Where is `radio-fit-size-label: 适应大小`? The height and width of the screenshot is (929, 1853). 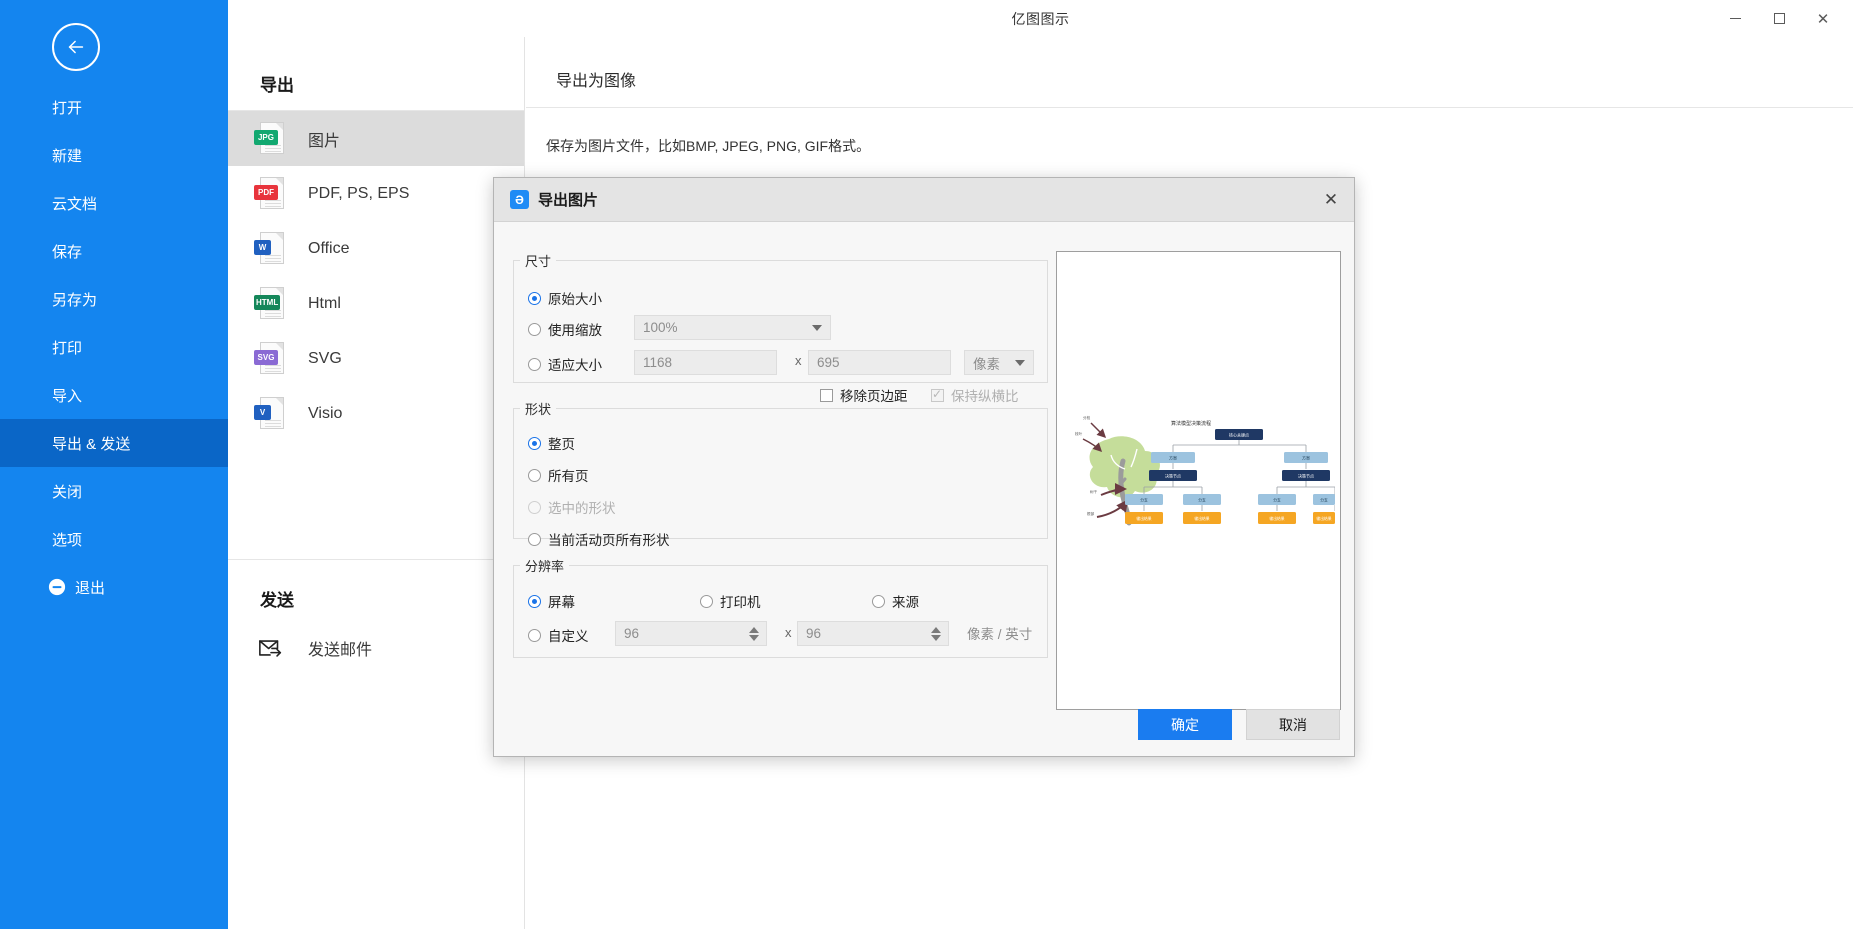 radio-fit-size-label: 适应大小 is located at coordinates (575, 365).